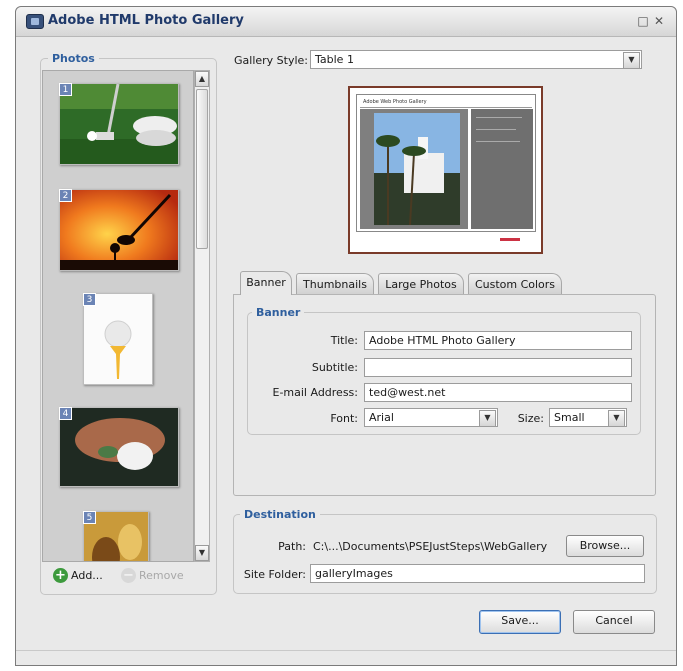 The image size is (683, 671). What do you see at coordinates (202, 316) in the screenshot?
I see `photo-list-scrollbar: ▲ ▼` at bounding box center [202, 316].